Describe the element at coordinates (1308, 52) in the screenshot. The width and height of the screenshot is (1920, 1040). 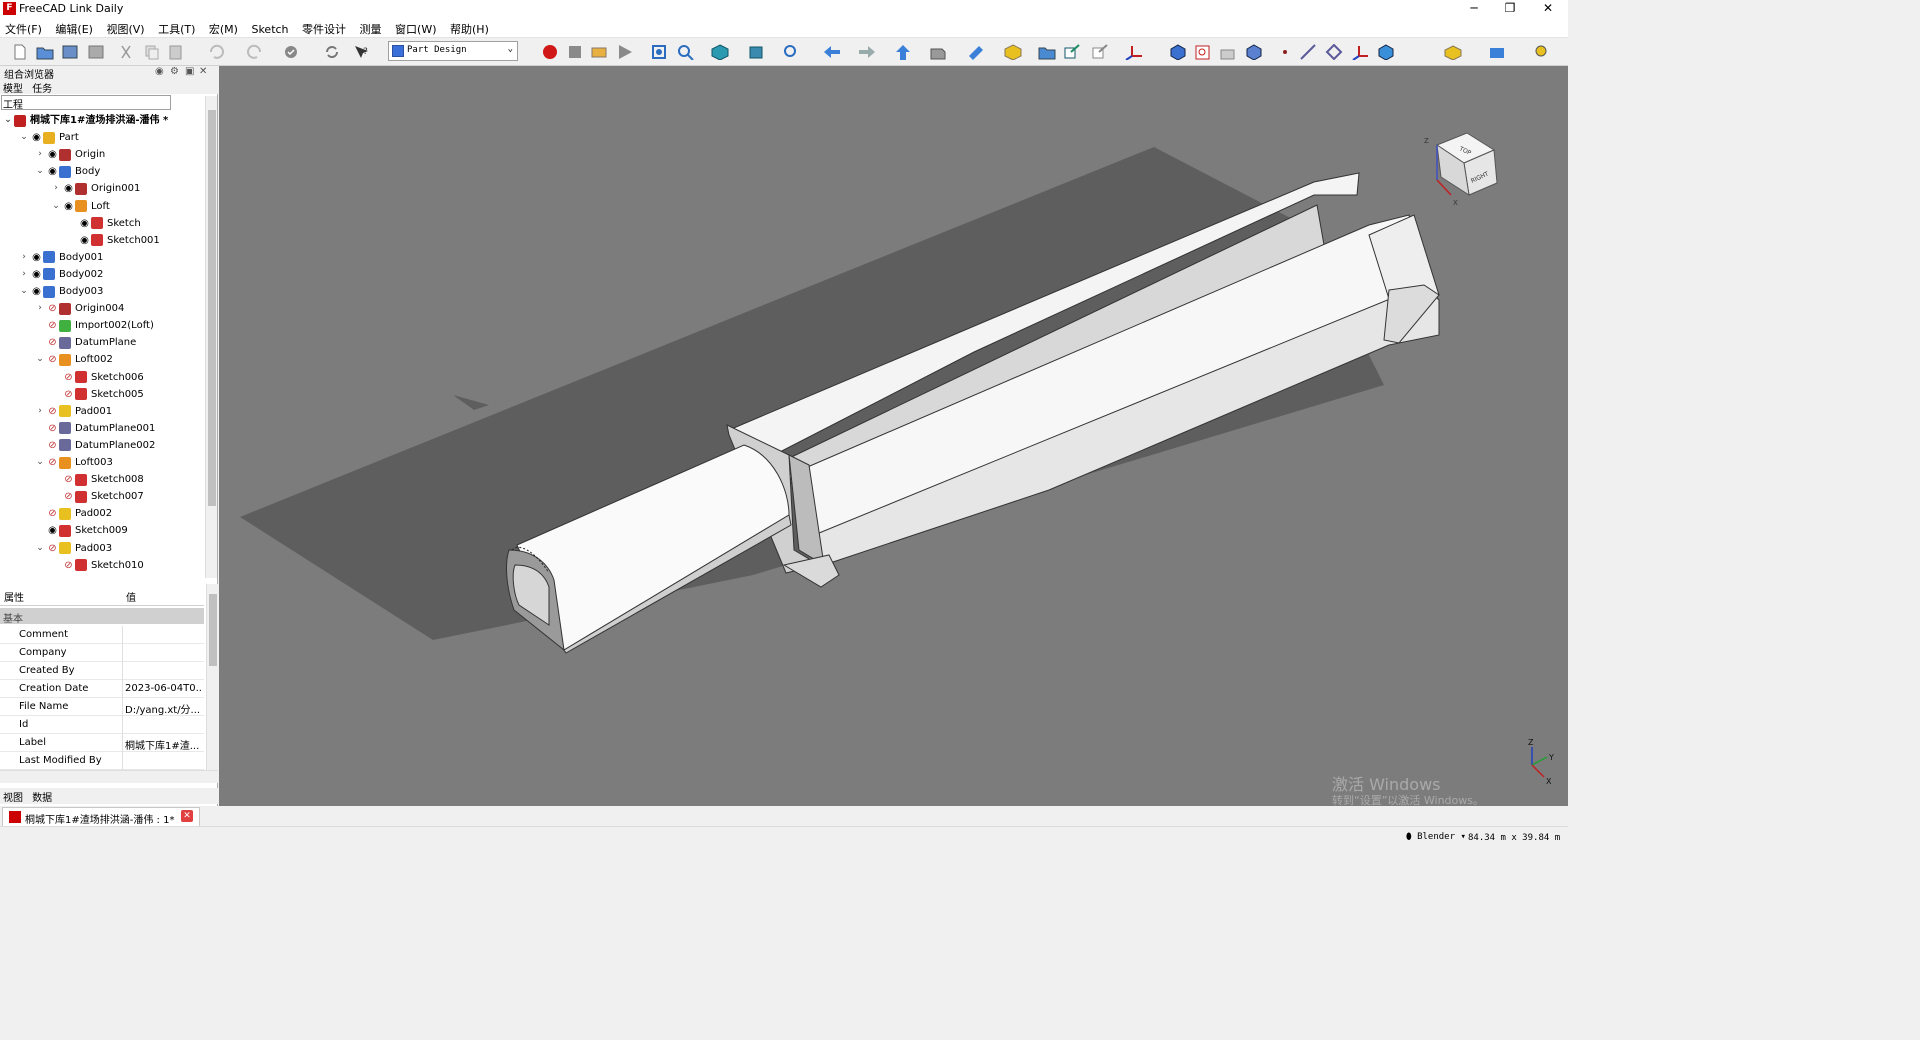
I see `datum-line-icon` at that location.